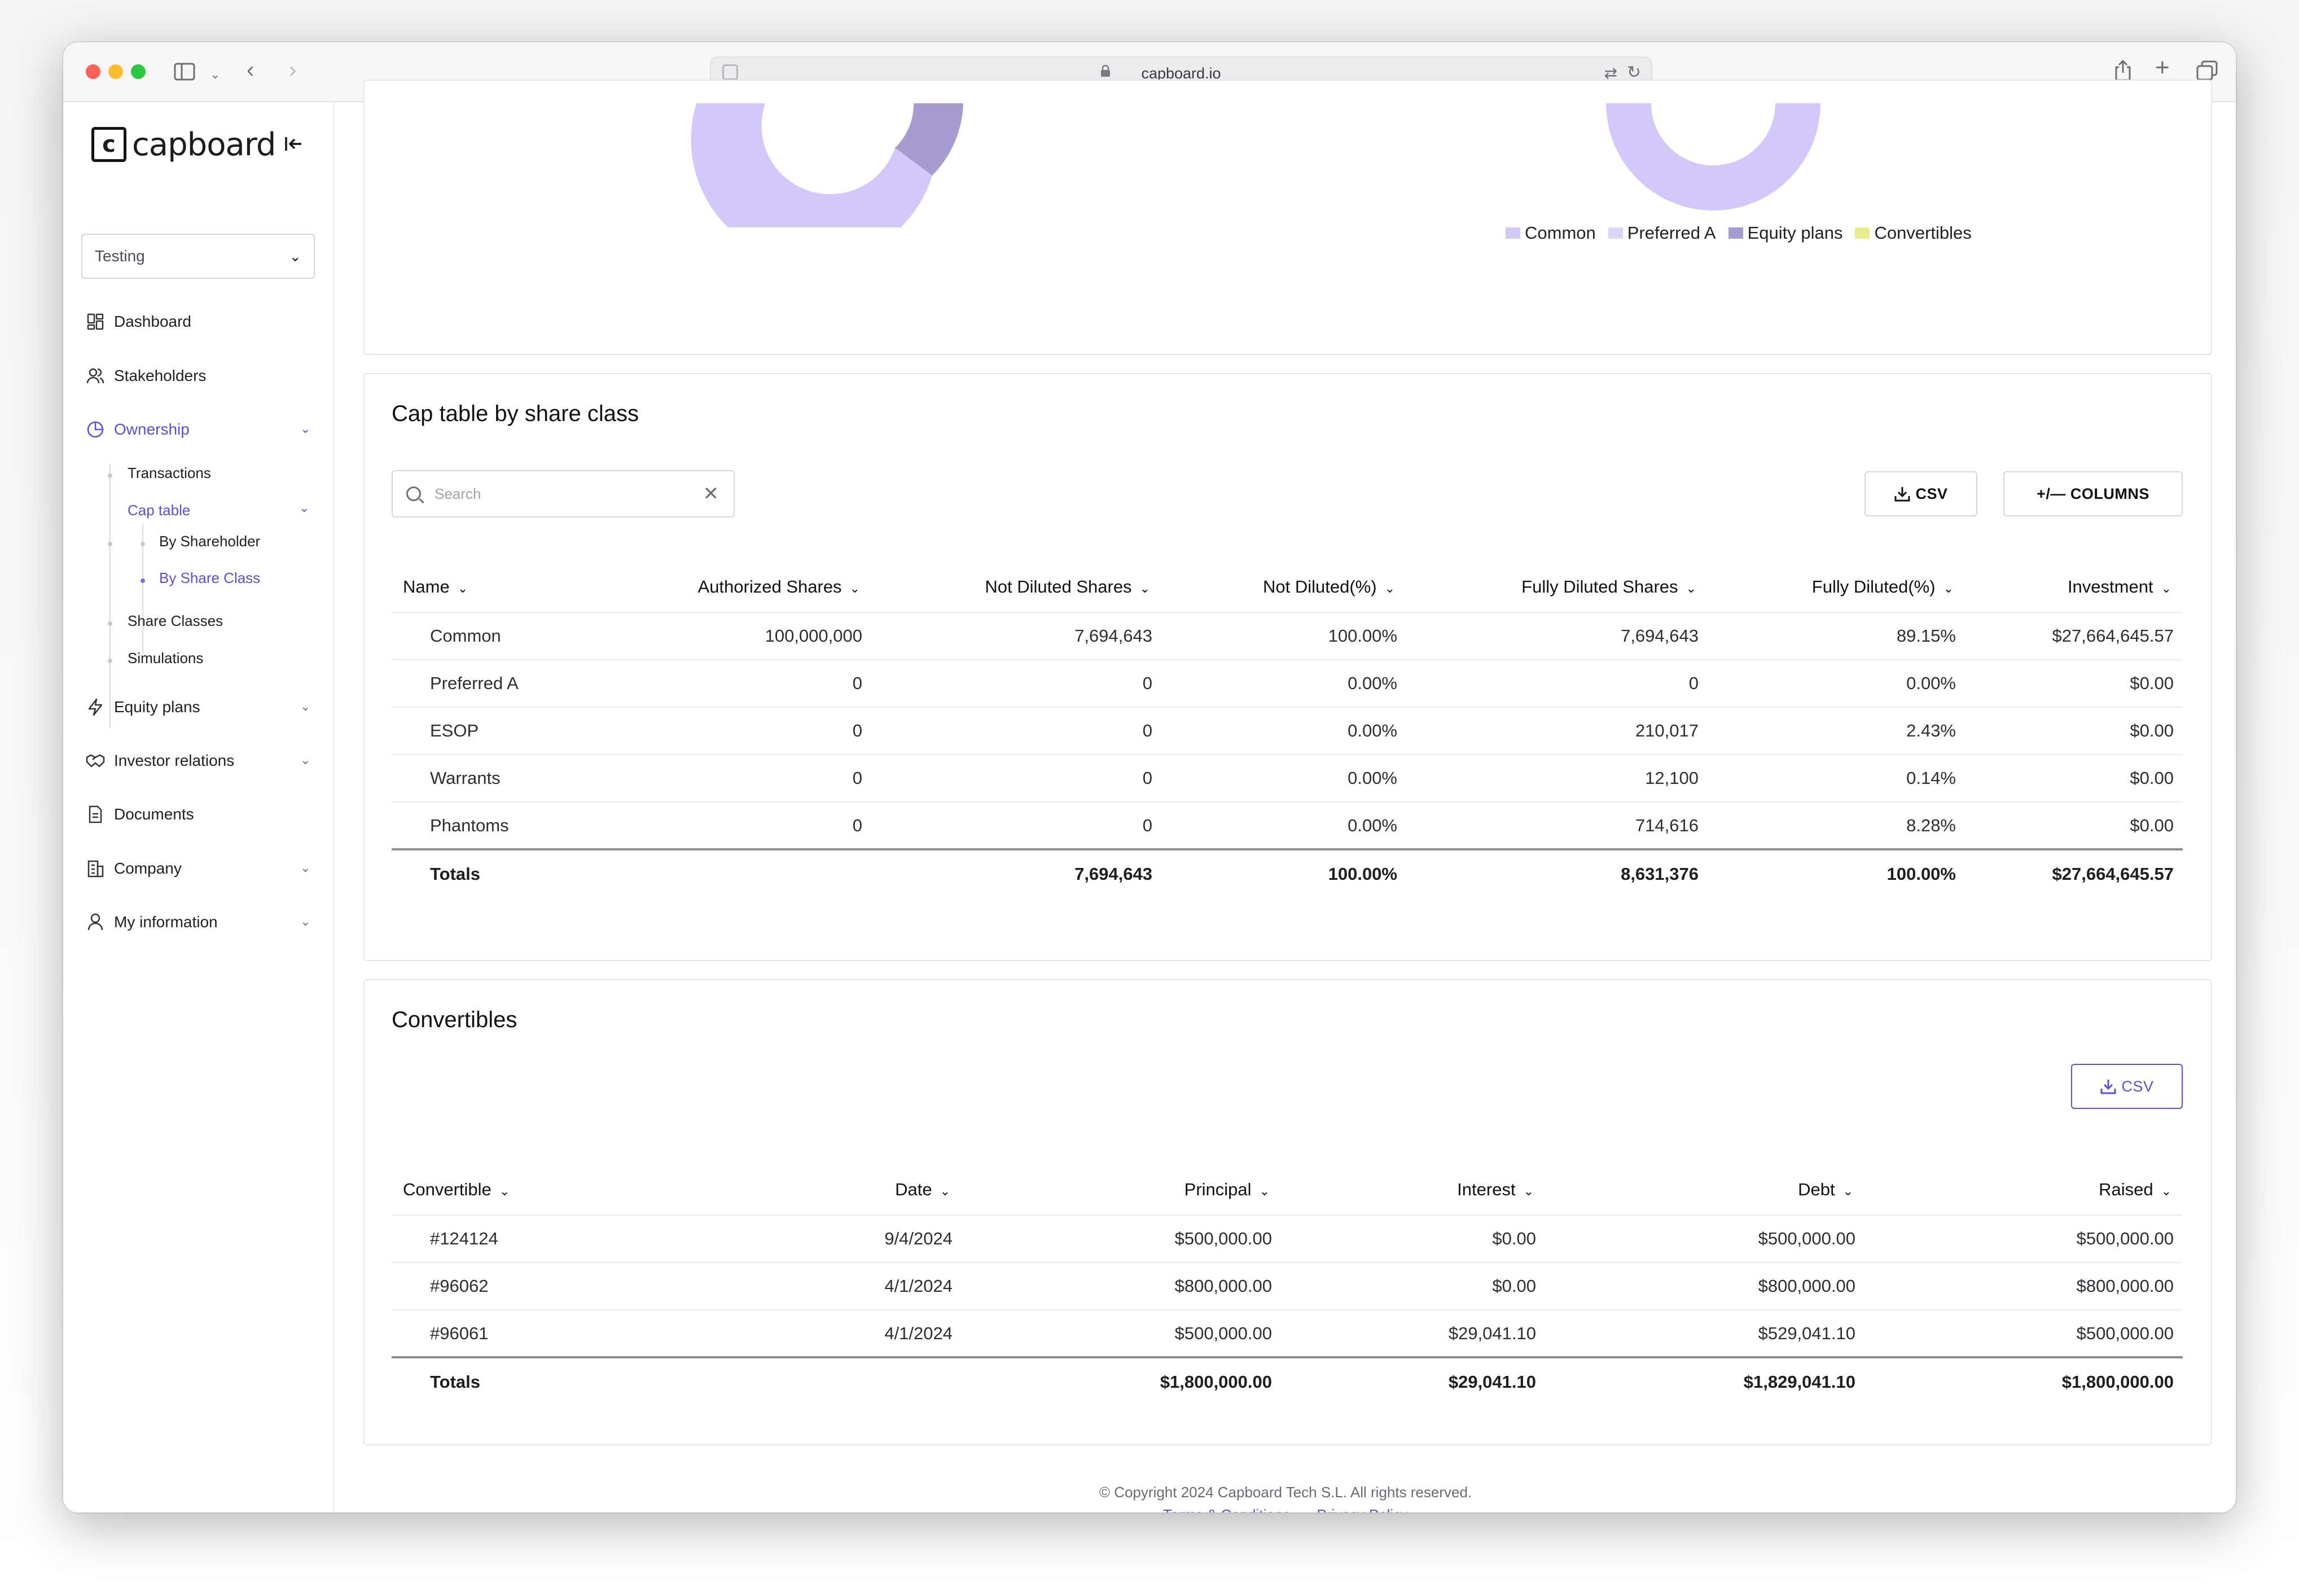 The image size is (2299, 1596). Describe the element at coordinates (152, 922) in the screenshot. I see `sidebar-item-my-information: My information` at that location.